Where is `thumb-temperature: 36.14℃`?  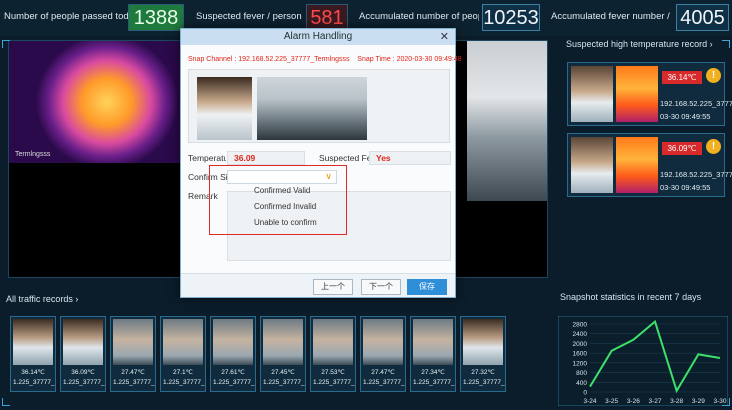
thumb-temperature: 36.14℃ is located at coordinates (33, 372).